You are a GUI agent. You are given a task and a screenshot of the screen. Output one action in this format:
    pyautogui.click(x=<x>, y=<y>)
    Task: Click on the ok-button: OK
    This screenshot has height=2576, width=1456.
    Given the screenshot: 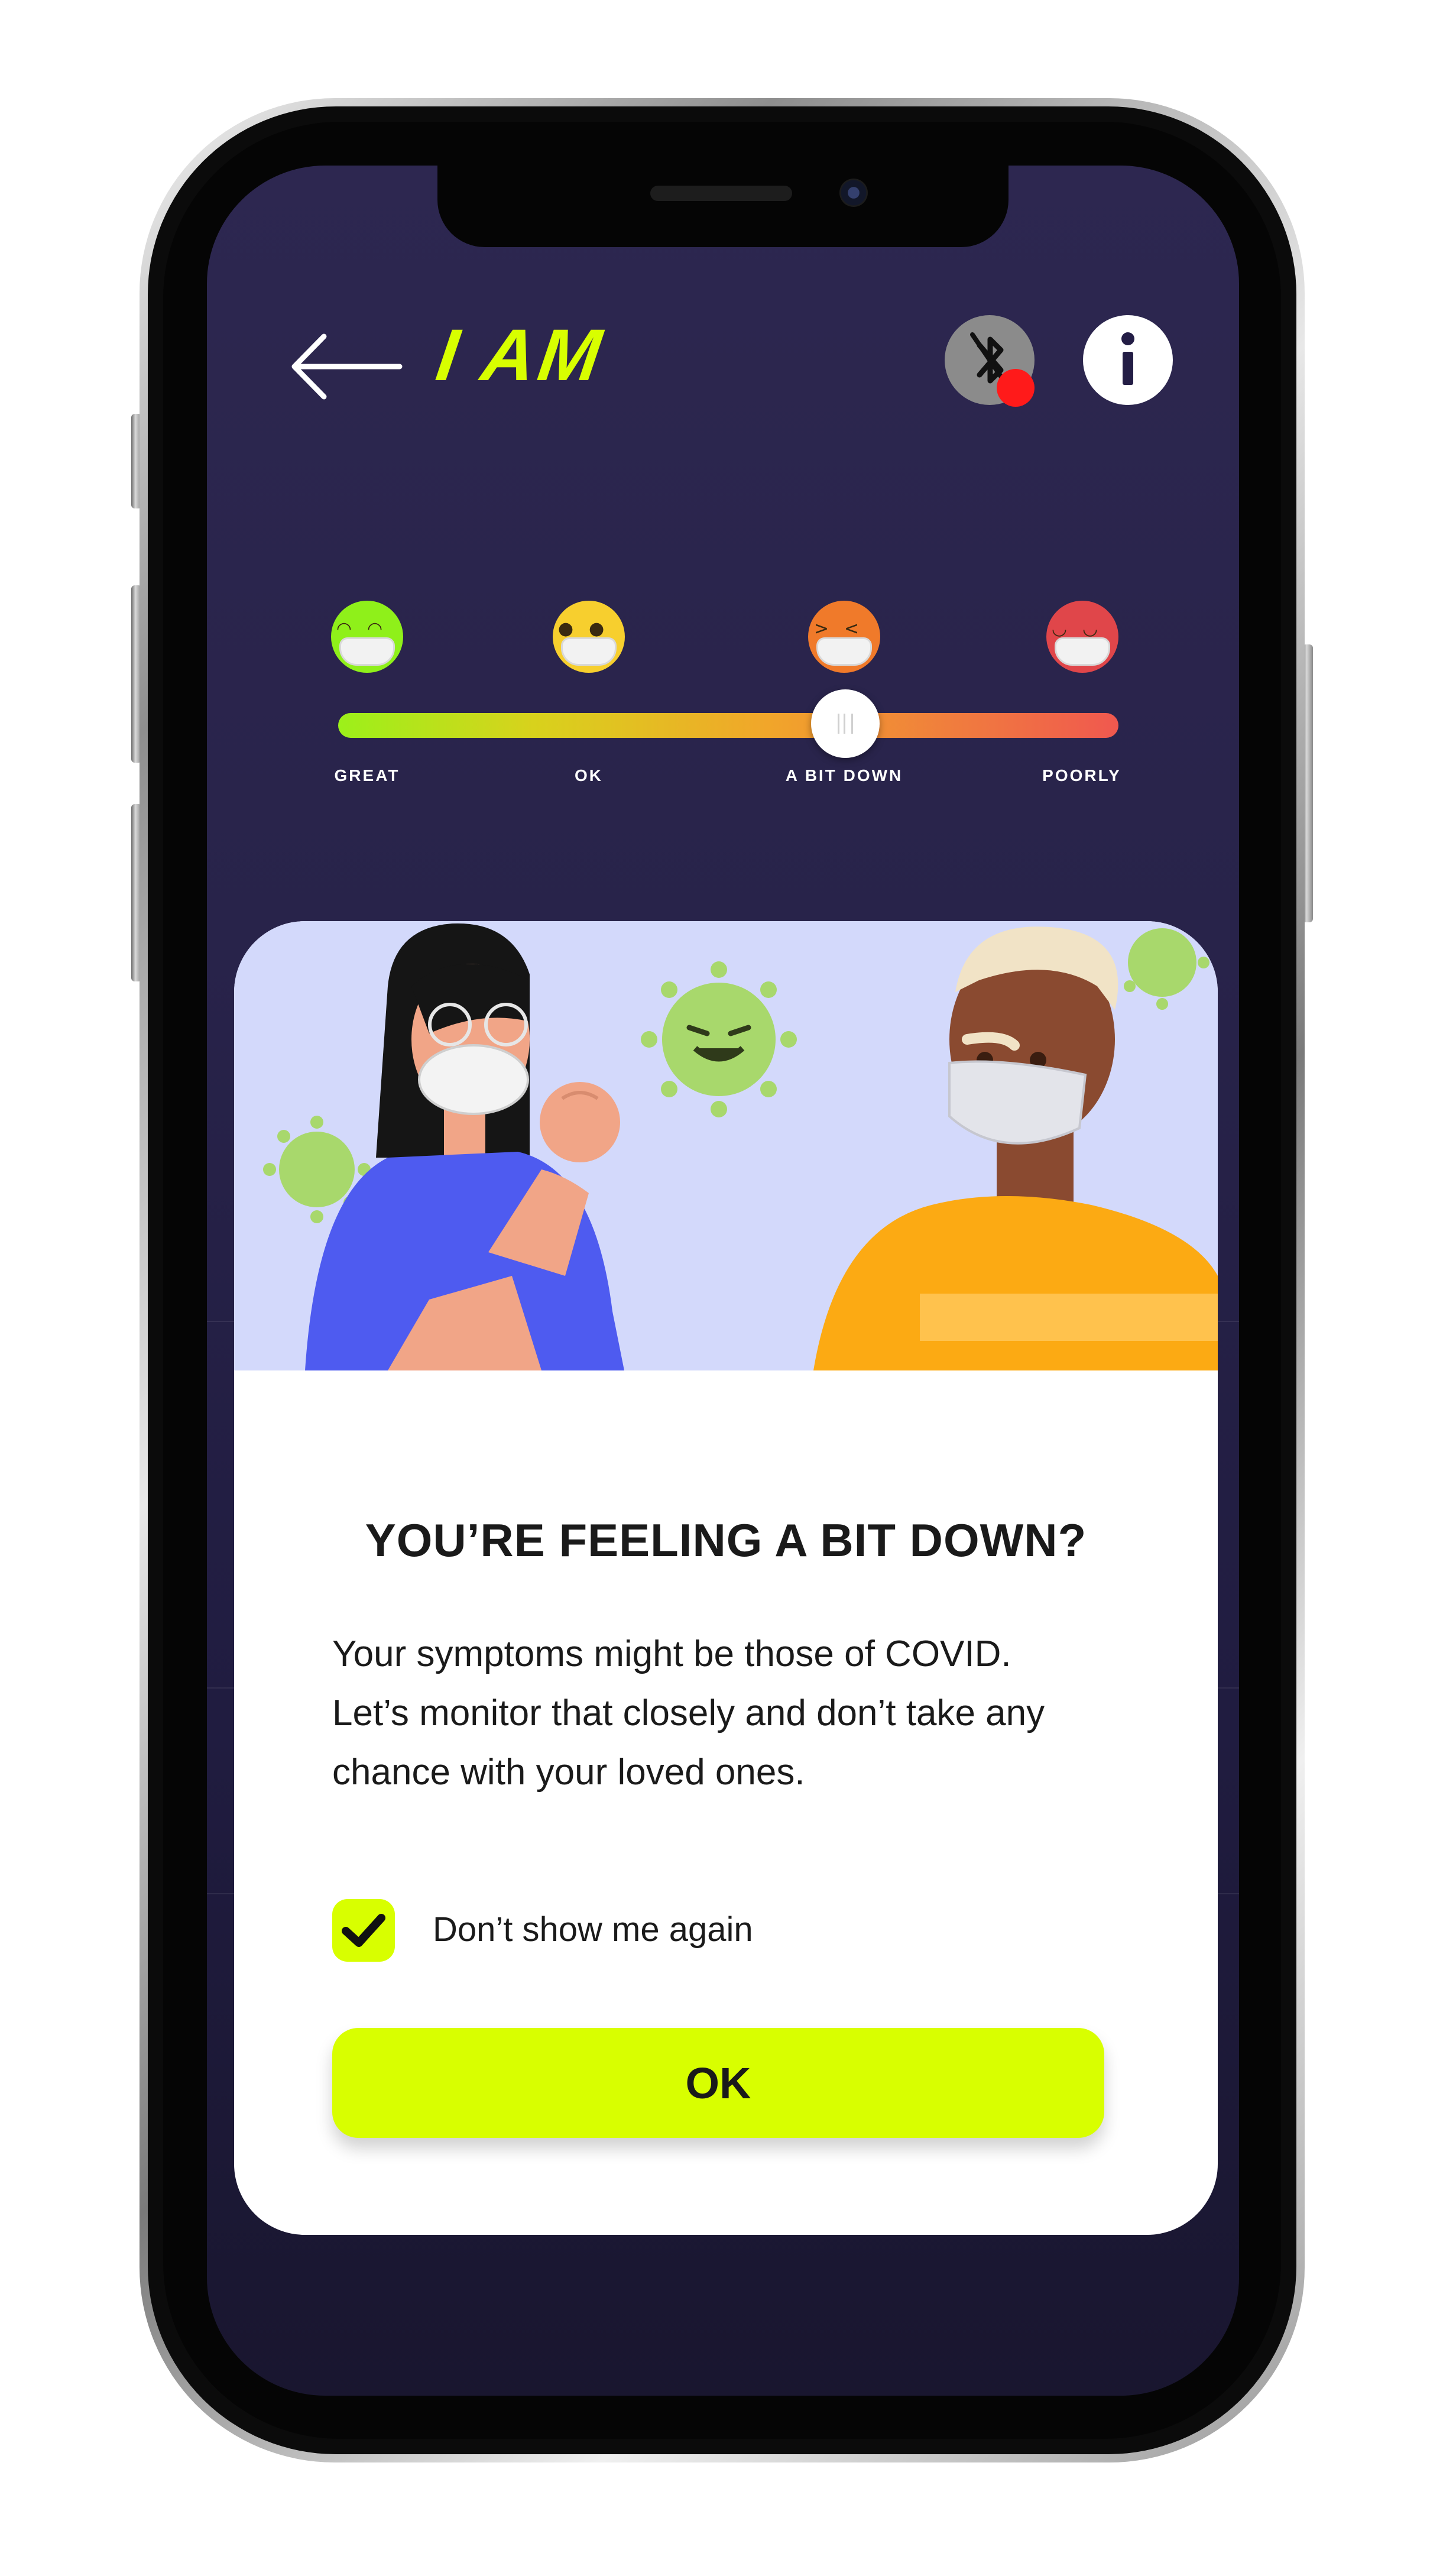 What is the action you would take?
    pyautogui.click(x=718, y=2083)
    